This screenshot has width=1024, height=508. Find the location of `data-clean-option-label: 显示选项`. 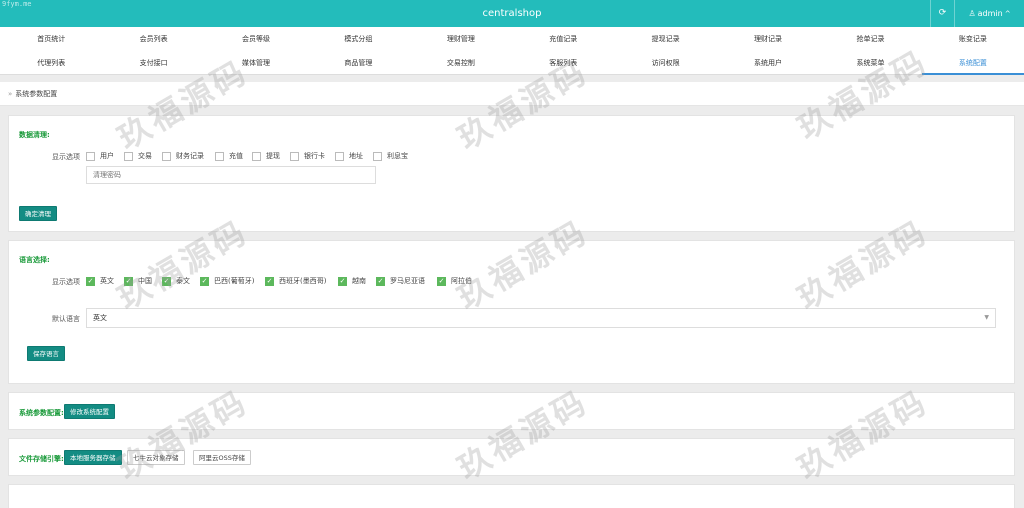

data-clean-option-label: 显示选项 is located at coordinates (66, 157).